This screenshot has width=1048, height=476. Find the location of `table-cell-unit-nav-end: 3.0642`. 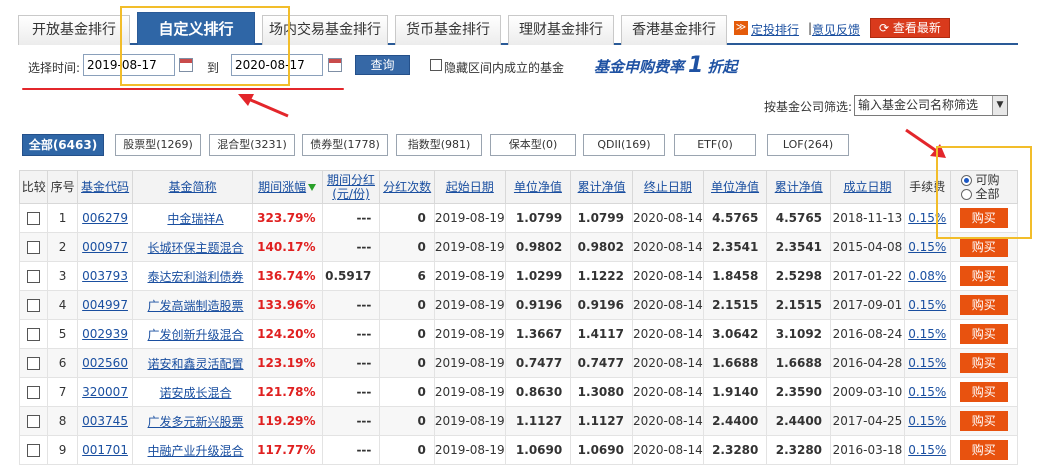

table-cell-unit-nav-end: 3.0642 is located at coordinates (735, 334).